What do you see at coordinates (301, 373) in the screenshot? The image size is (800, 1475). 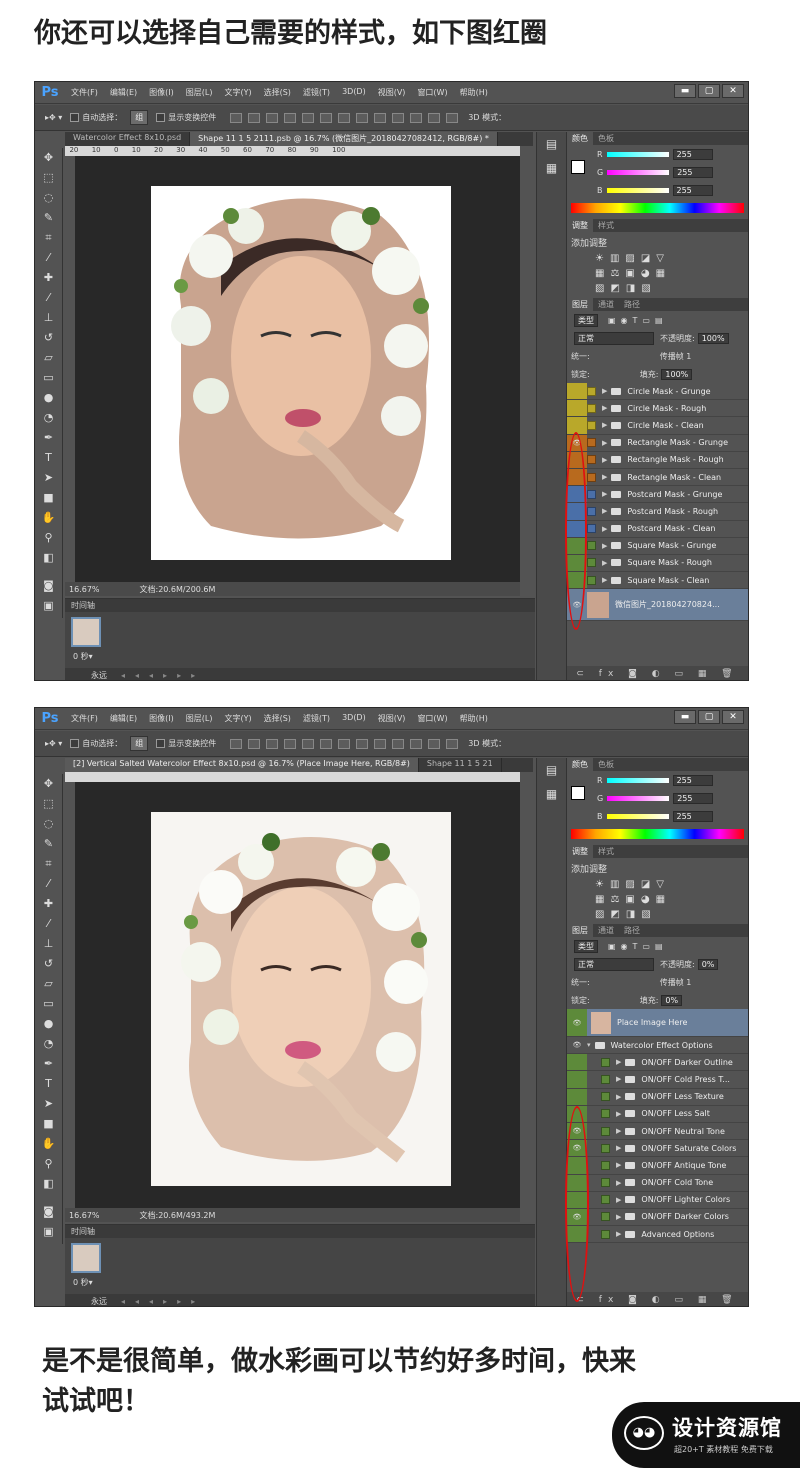 I see `document-canvas` at bounding box center [301, 373].